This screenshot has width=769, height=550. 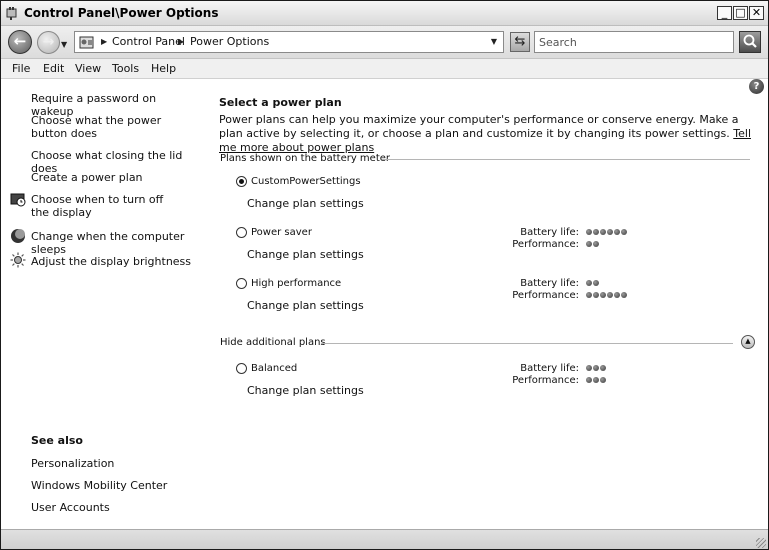 What do you see at coordinates (116, 243) in the screenshot?
I see `sidebar-link-computer-sleeps: Change when the computer sleeps` at bounding box center [116, 243].